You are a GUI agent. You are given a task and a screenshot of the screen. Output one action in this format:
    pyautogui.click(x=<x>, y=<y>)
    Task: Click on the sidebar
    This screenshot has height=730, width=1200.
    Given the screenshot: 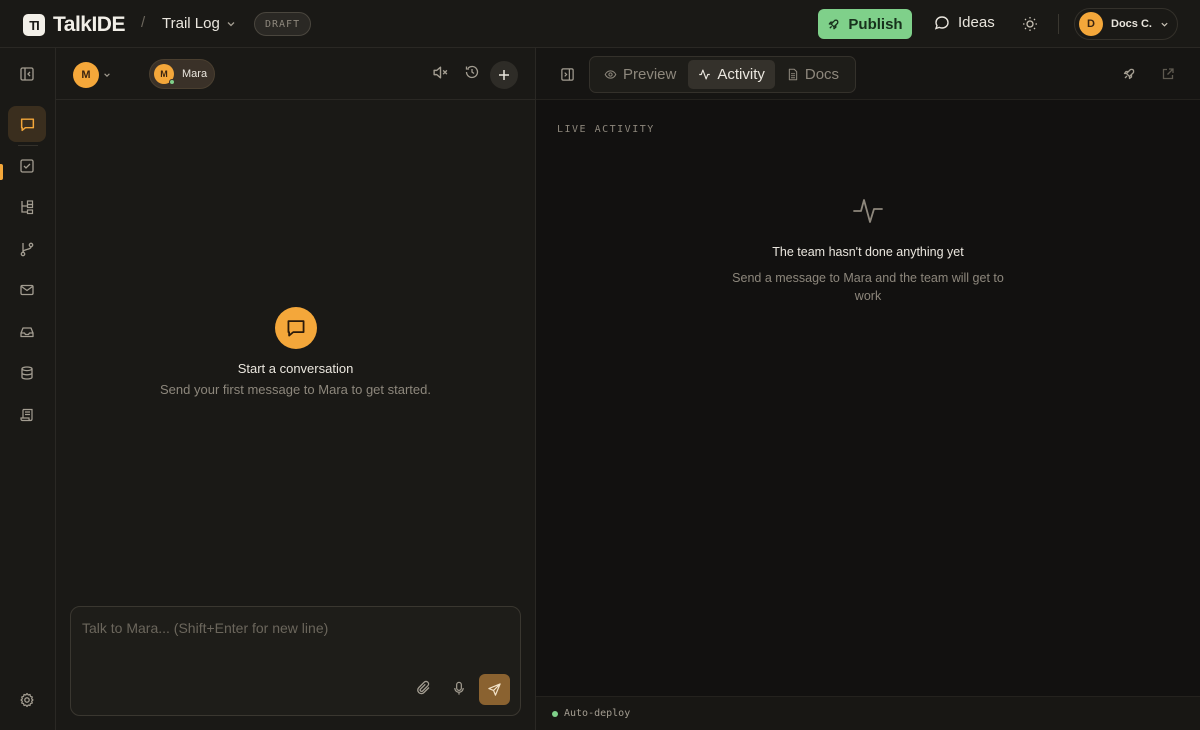 What is the action you would take?
    pyautogui.click(x=28, y=389)
    